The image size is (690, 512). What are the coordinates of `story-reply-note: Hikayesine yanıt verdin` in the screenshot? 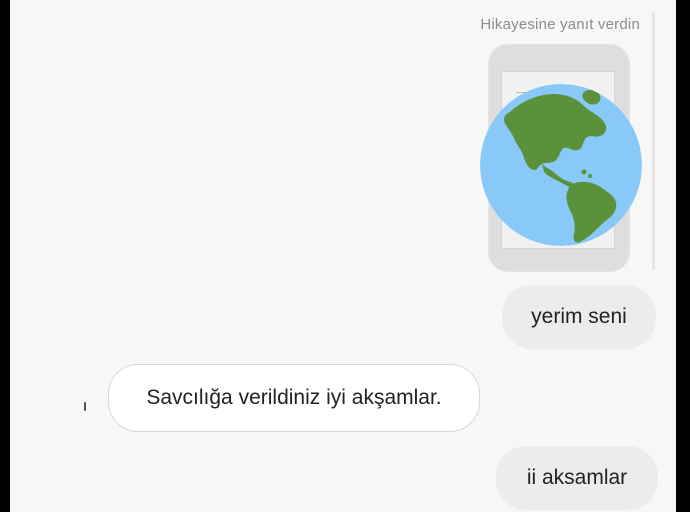 It's located at (560, 24).